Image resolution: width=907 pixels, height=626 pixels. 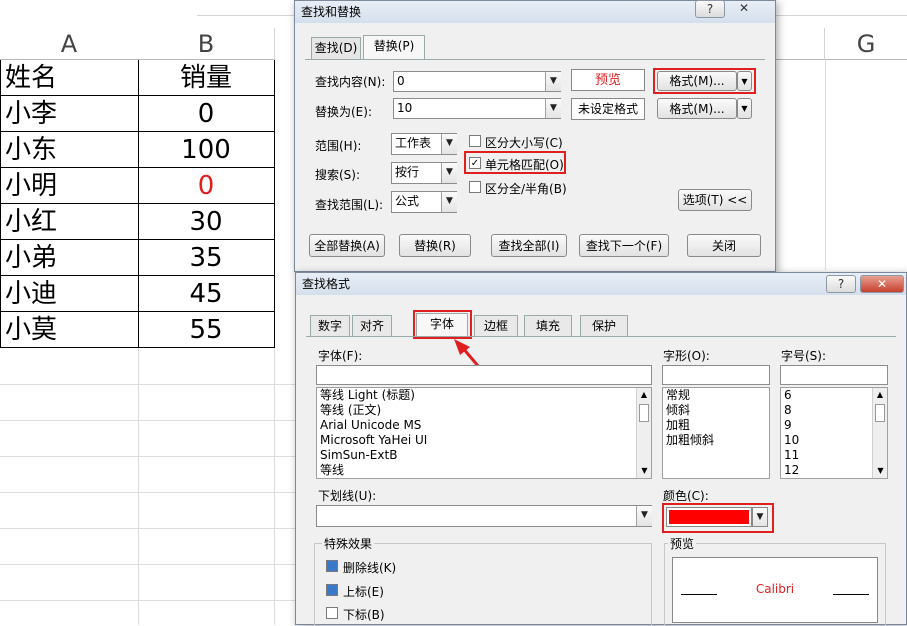 What do you see at coordinates (686, 496) in the screenshot?
I see `color-label: 颜色(C):` at bounding box center [686, 496].